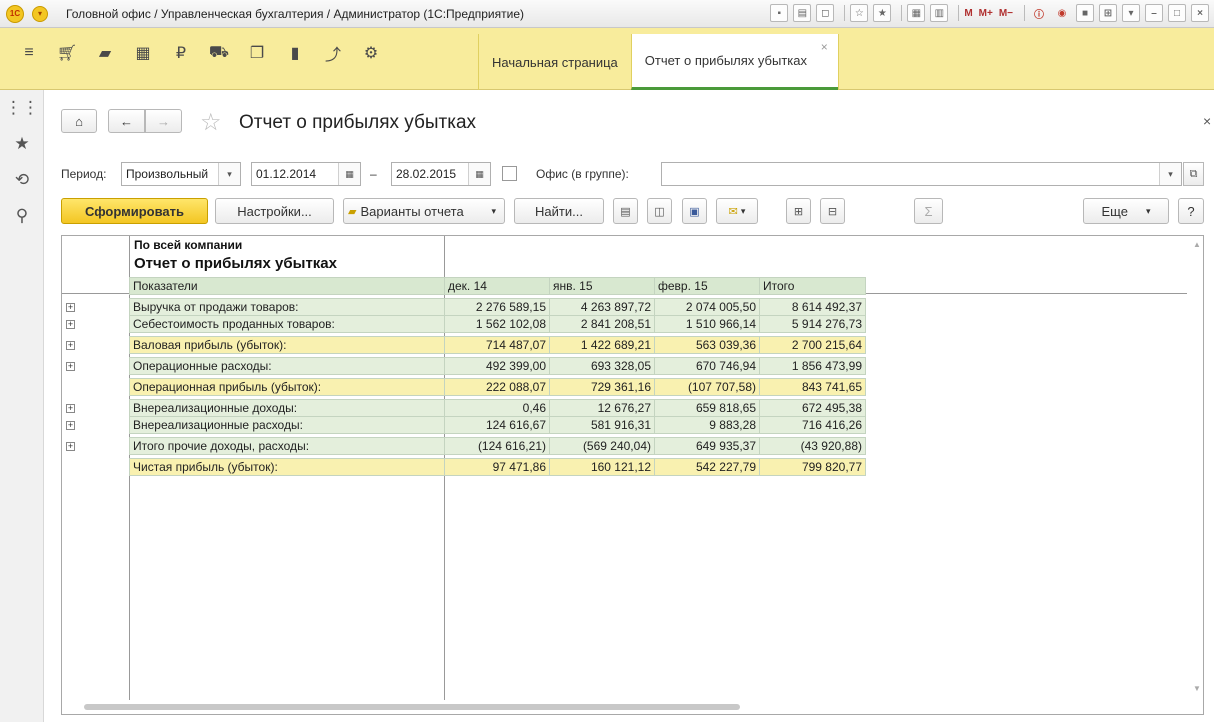 Image resolution: width=1214 pixels, height=722 pixels. Describe the element at coordinates (659, 211) in the screenshot. I see `preview-button: ◫` at that location.